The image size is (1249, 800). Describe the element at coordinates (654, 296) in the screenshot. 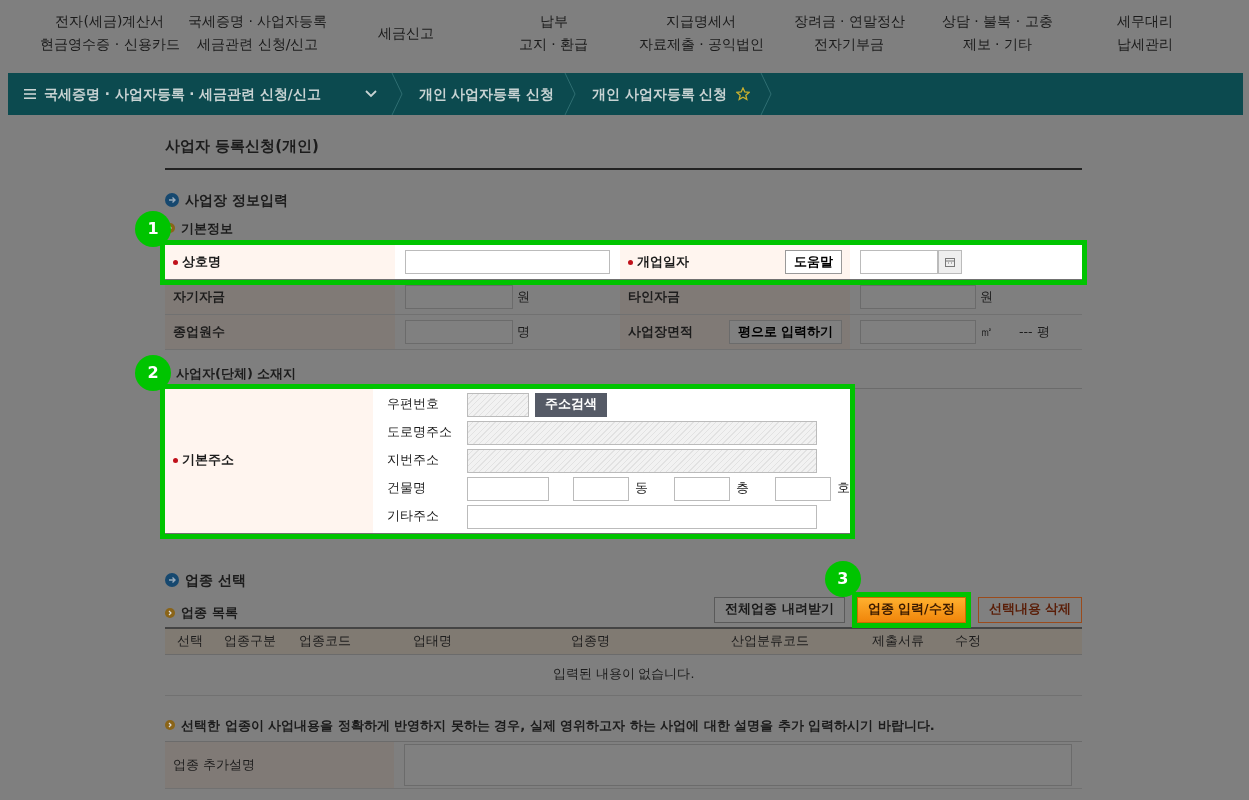

I see `field-label: 타인자금` at that location.